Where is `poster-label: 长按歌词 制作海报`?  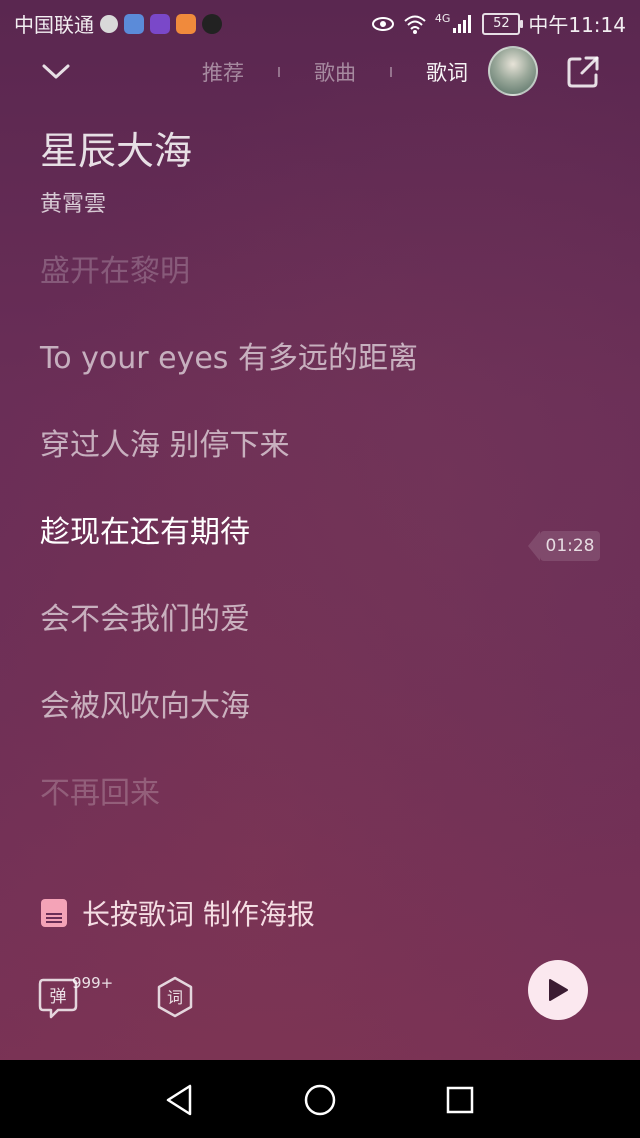
poster-label: 长按歌词 制作海报 is located at coordinates (198, 914).